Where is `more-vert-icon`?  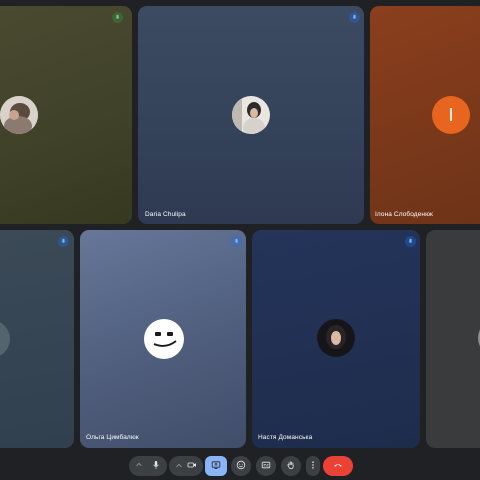
more-vert-icon is located at coordinates (313, 466).